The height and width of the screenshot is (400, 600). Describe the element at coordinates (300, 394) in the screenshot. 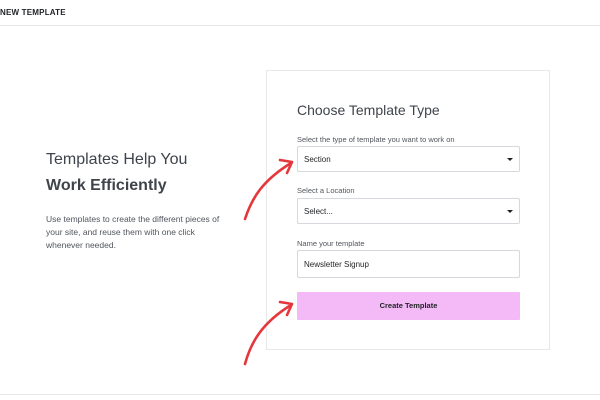

I see `footer-divider` at that location.